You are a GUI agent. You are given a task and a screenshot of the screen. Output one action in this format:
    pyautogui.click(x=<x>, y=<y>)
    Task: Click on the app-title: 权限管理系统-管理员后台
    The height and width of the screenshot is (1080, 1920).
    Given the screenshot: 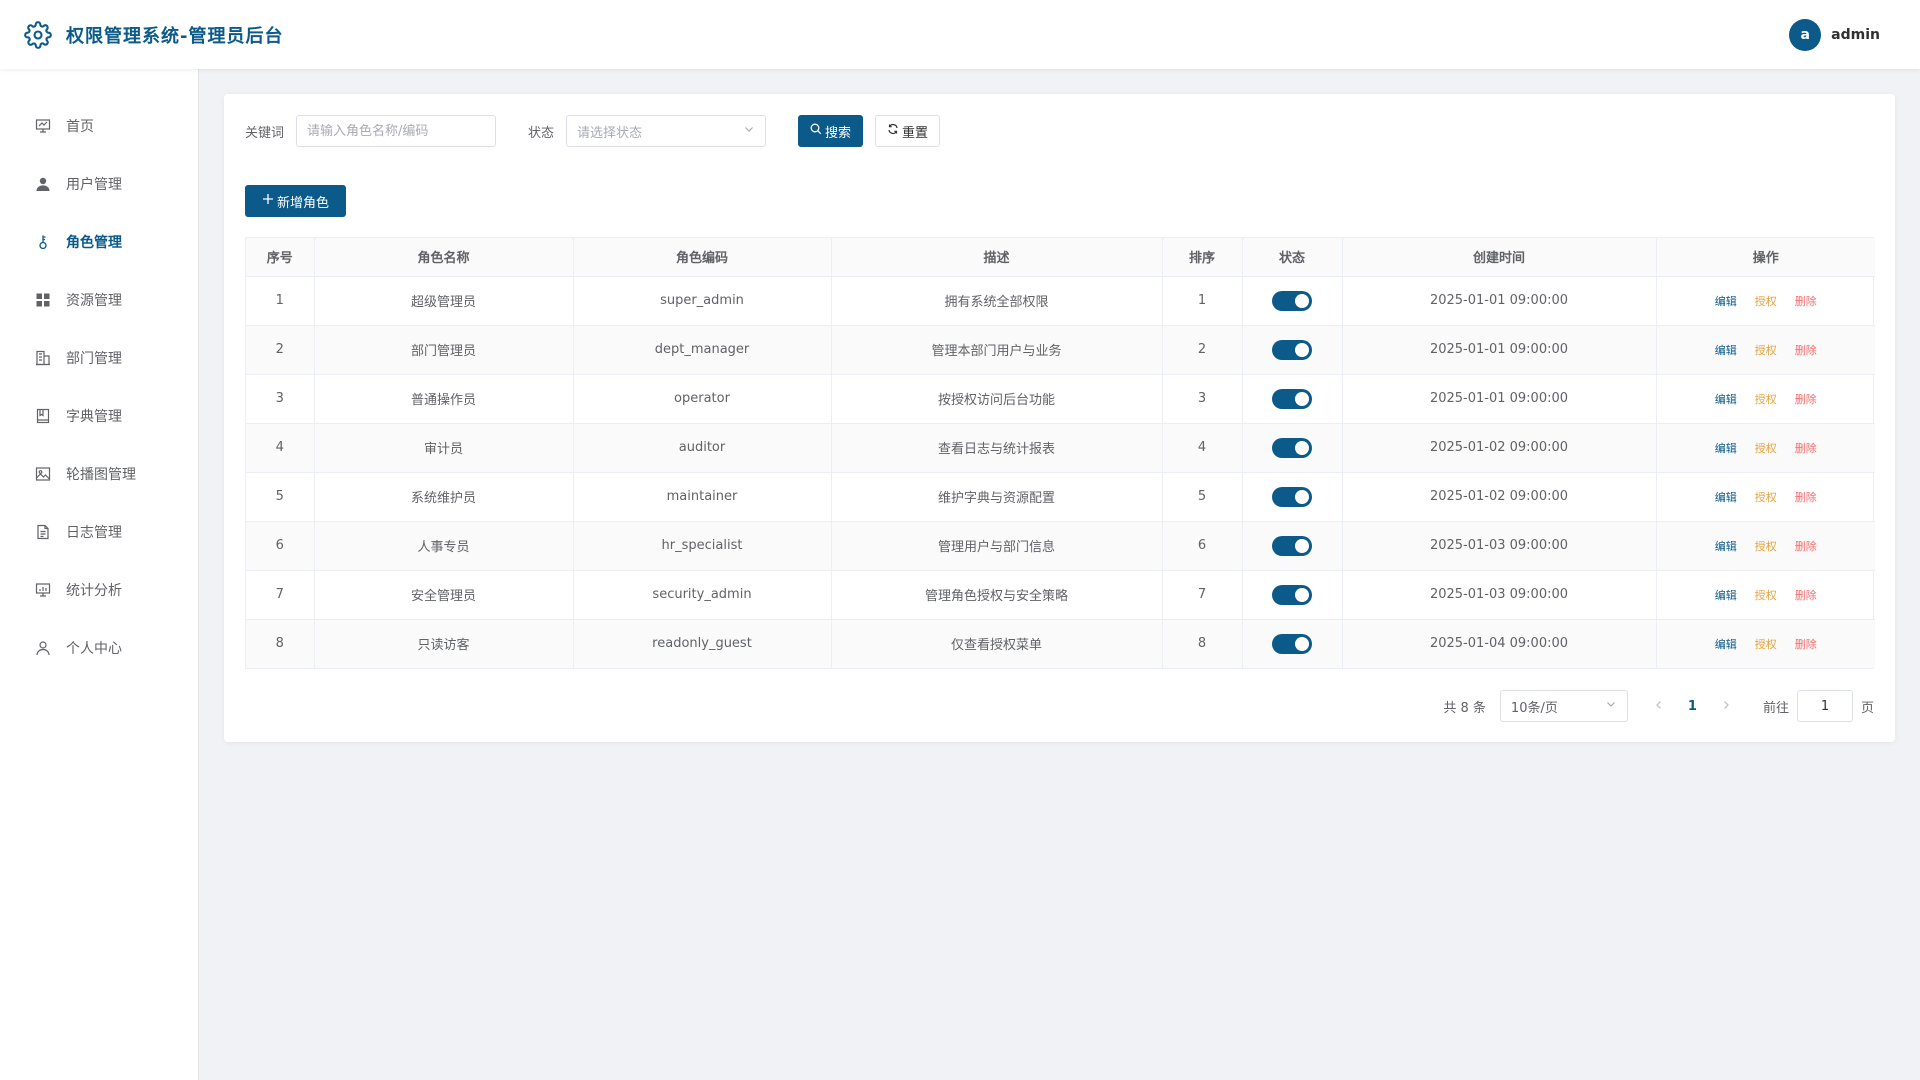 What is the action you would take?
    pyautogui.click(x=175, y=36)
    